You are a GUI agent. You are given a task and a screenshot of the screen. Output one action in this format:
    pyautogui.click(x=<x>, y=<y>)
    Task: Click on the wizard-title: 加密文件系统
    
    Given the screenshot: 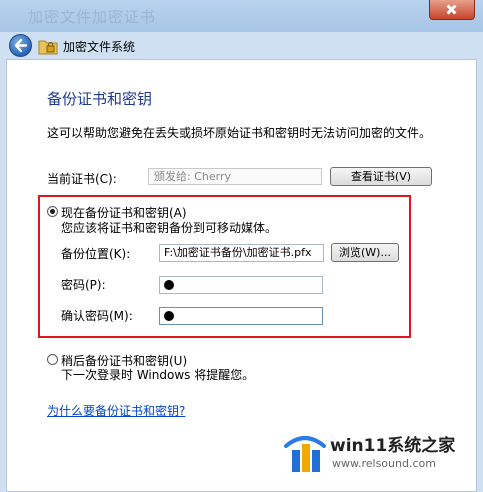 What is the action you would take?
    pyautogui.click(x=99, y=47)
    